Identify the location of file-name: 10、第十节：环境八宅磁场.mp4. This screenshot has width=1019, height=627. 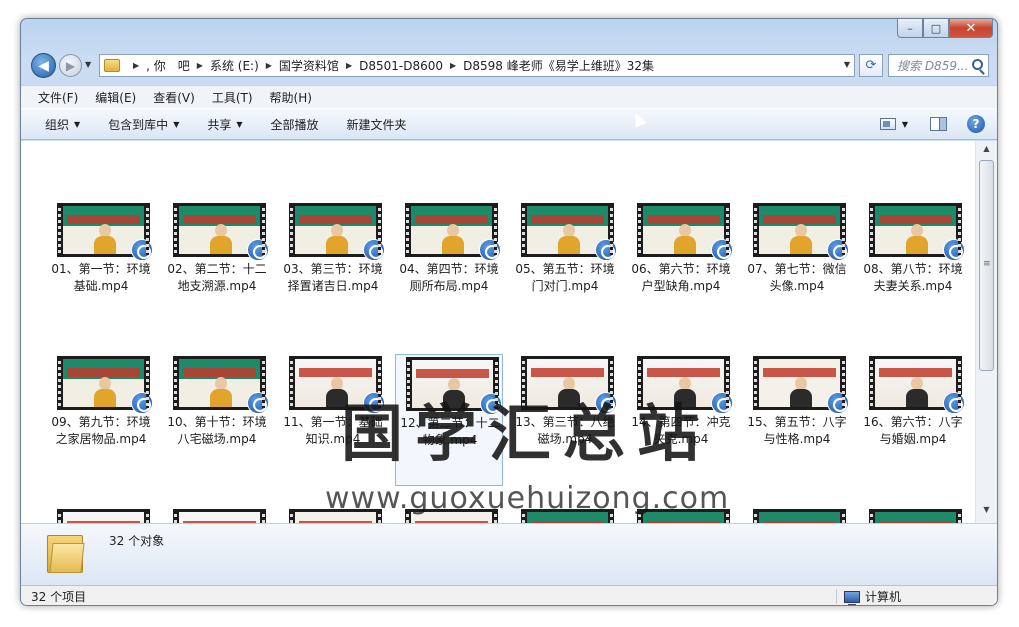
(217, 430).